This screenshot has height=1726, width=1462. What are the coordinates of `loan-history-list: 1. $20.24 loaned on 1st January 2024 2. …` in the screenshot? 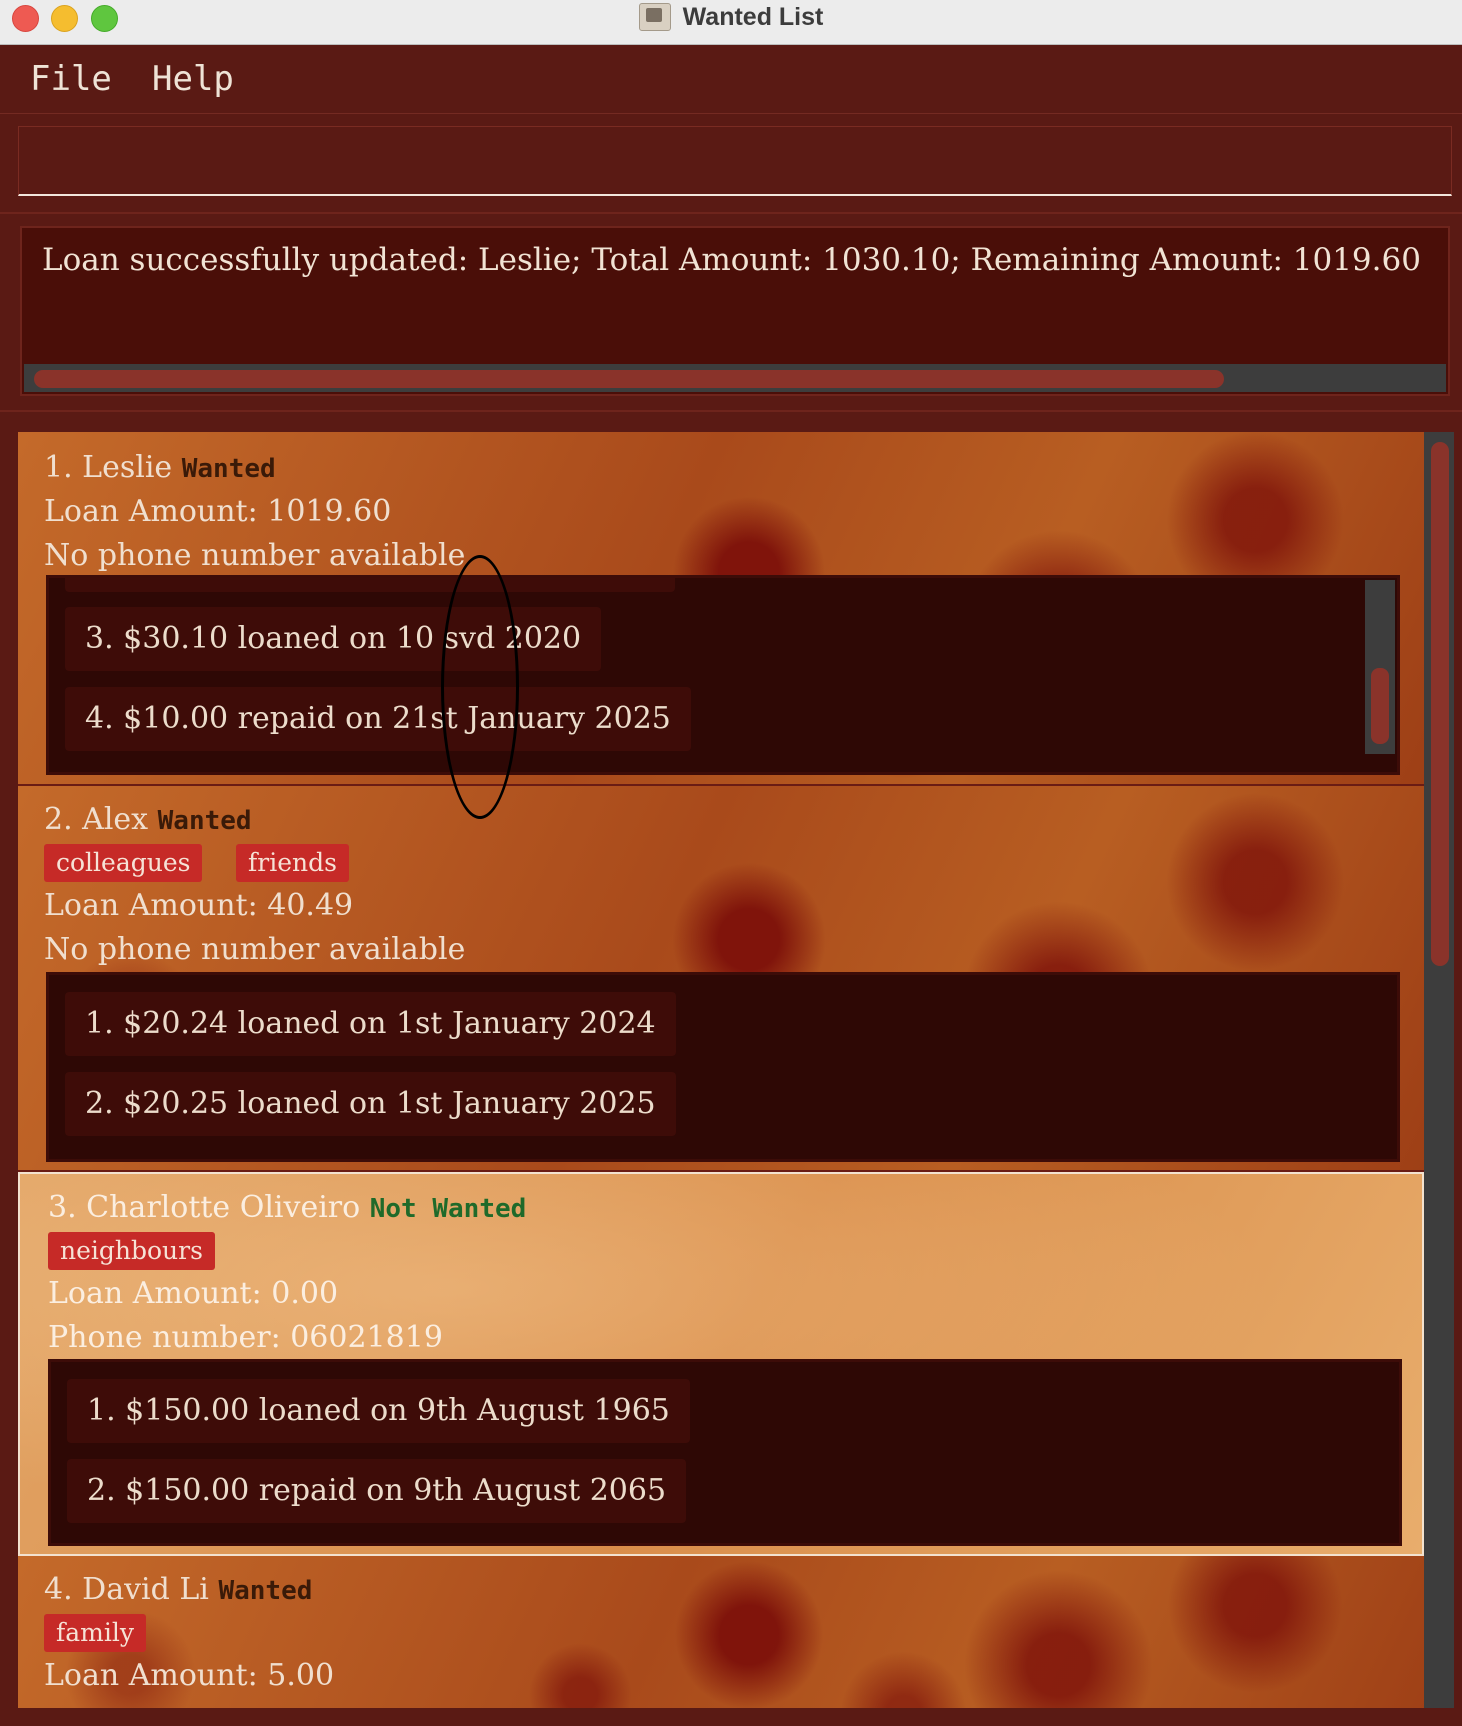 It's located at (723, 1067).